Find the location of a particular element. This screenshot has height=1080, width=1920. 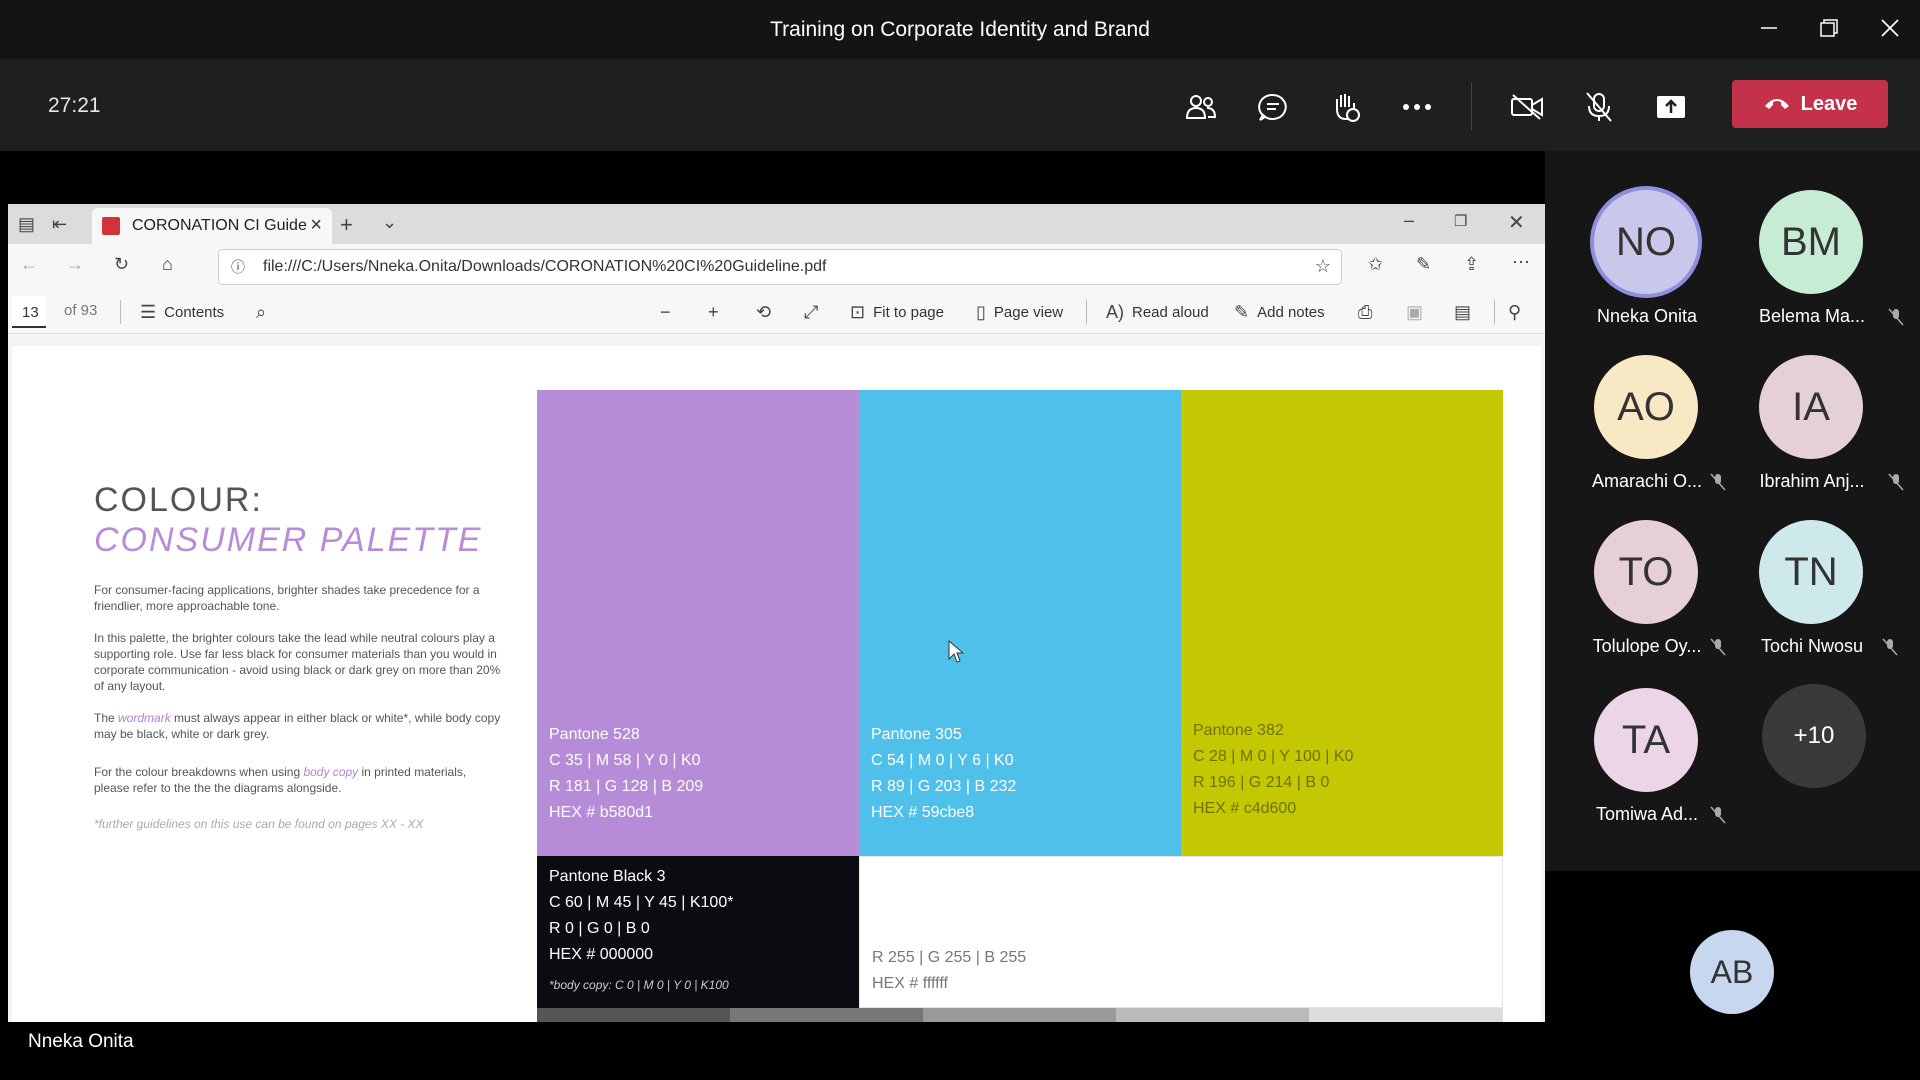

read-aloud-button: A) Read aloud is located at coordinates (1157, 312).